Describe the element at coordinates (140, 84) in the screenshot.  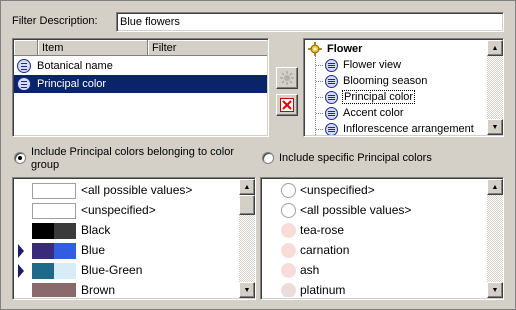
I see `table-row: Principal color` at that location.